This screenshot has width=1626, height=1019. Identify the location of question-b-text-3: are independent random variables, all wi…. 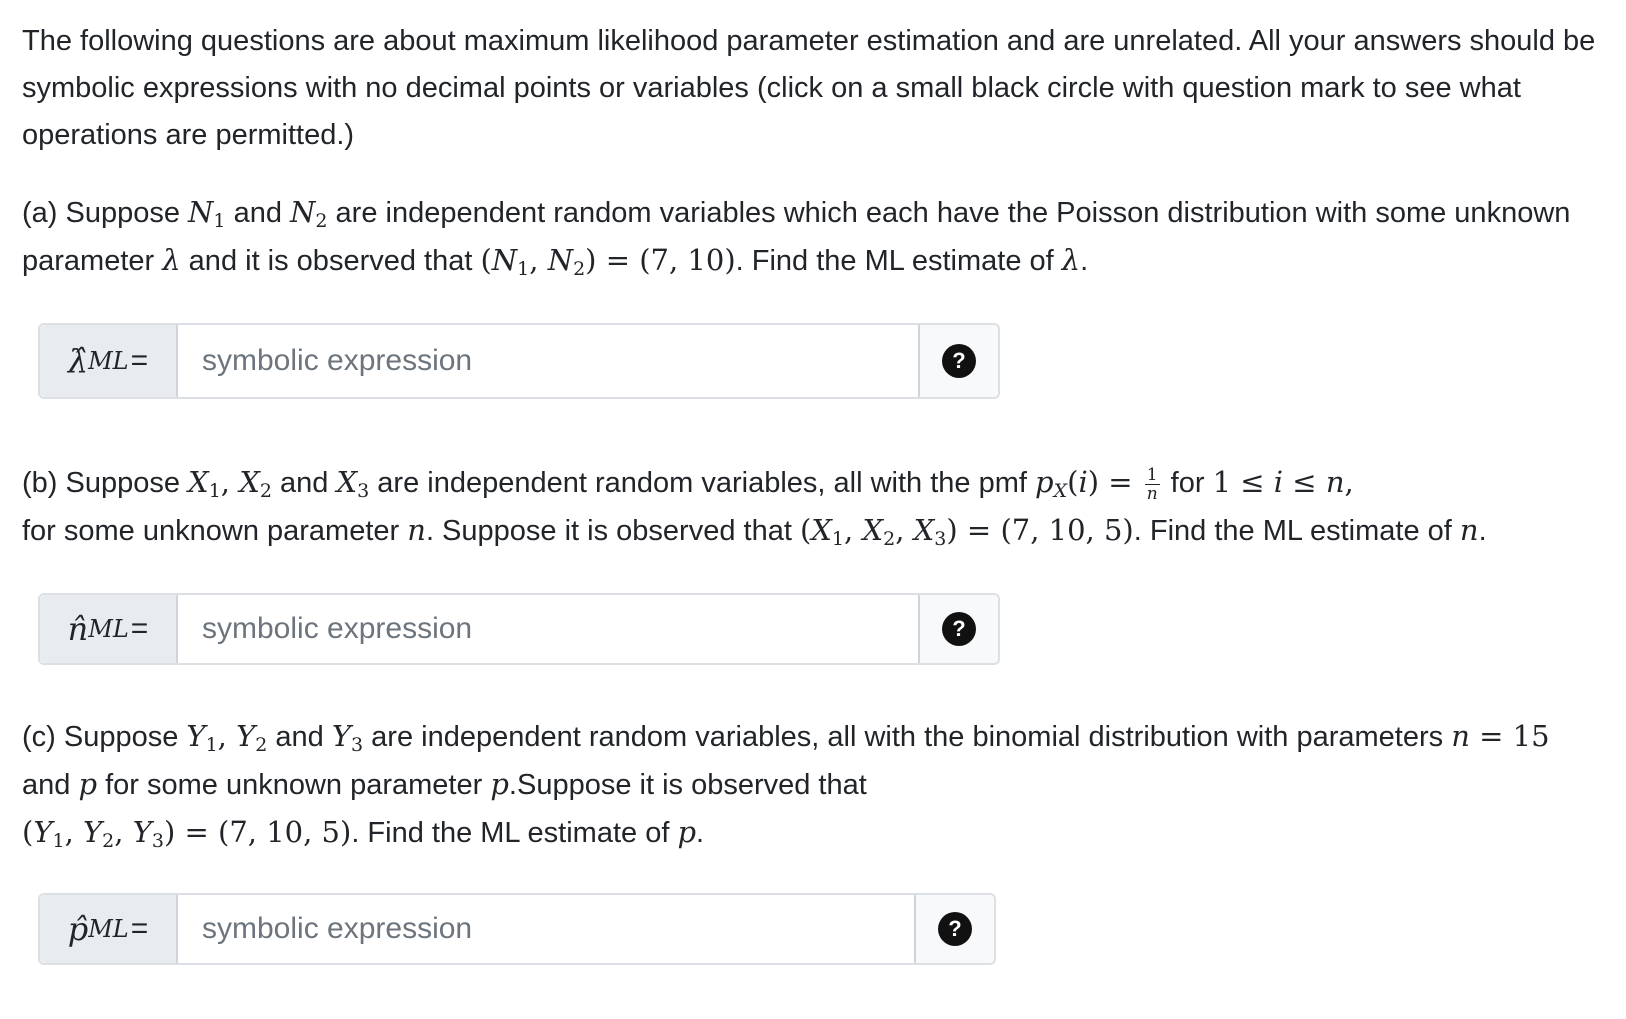
(702, 483).